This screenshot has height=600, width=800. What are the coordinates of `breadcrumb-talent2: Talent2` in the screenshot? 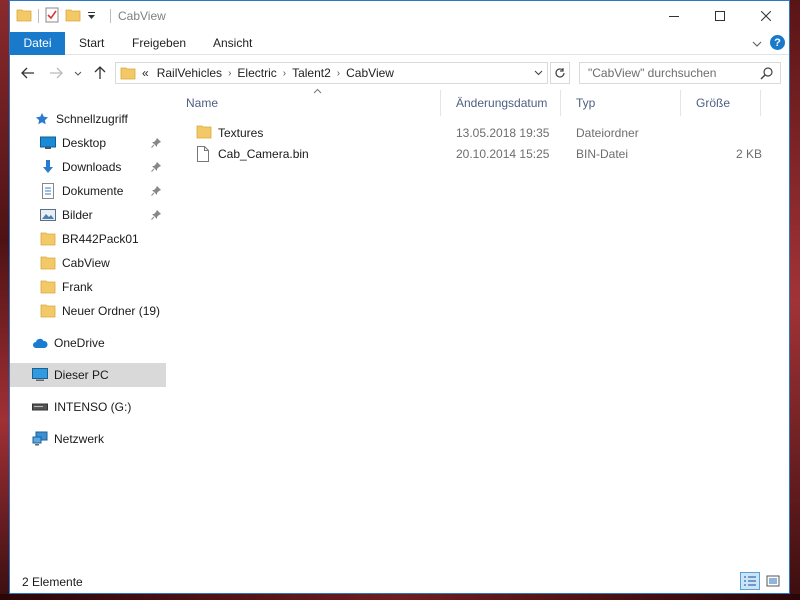 It's located at (311, 73).